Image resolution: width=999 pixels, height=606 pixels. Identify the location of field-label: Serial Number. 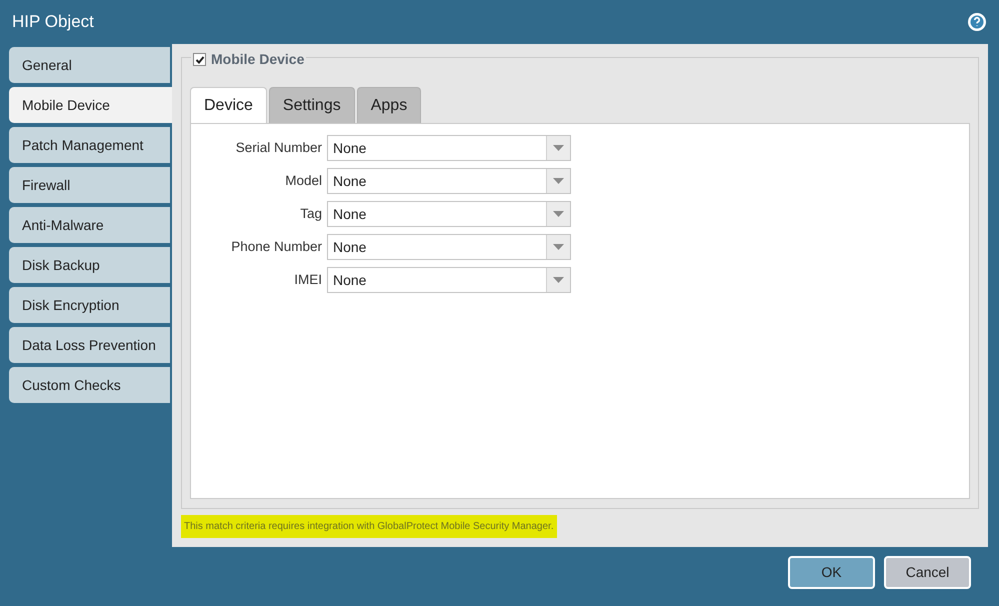
(278, 147).